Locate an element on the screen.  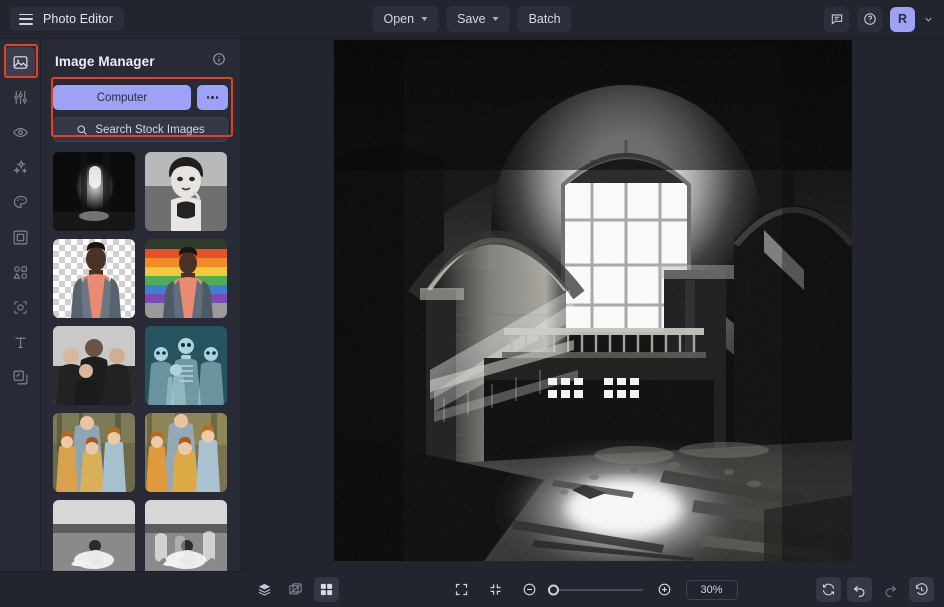
rail-item-shapes is located at coordinates (20, 272).